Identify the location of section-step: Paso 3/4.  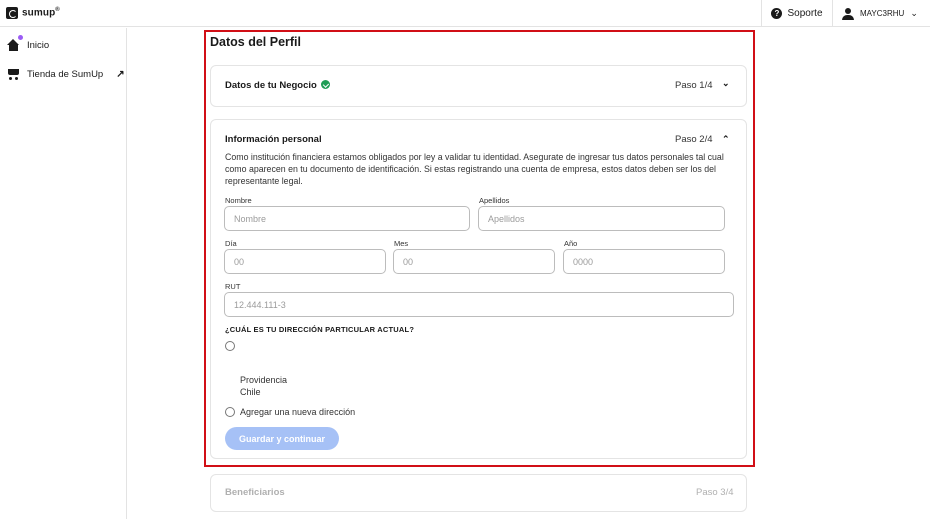
(715, 492).